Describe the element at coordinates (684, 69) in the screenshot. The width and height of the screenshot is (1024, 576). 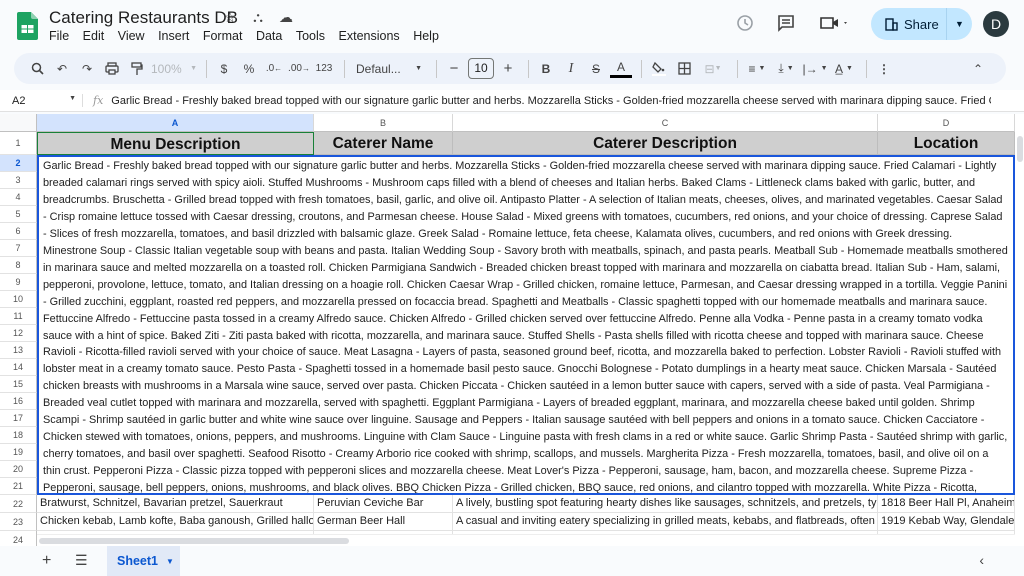
I see `borders-icon` at that location.